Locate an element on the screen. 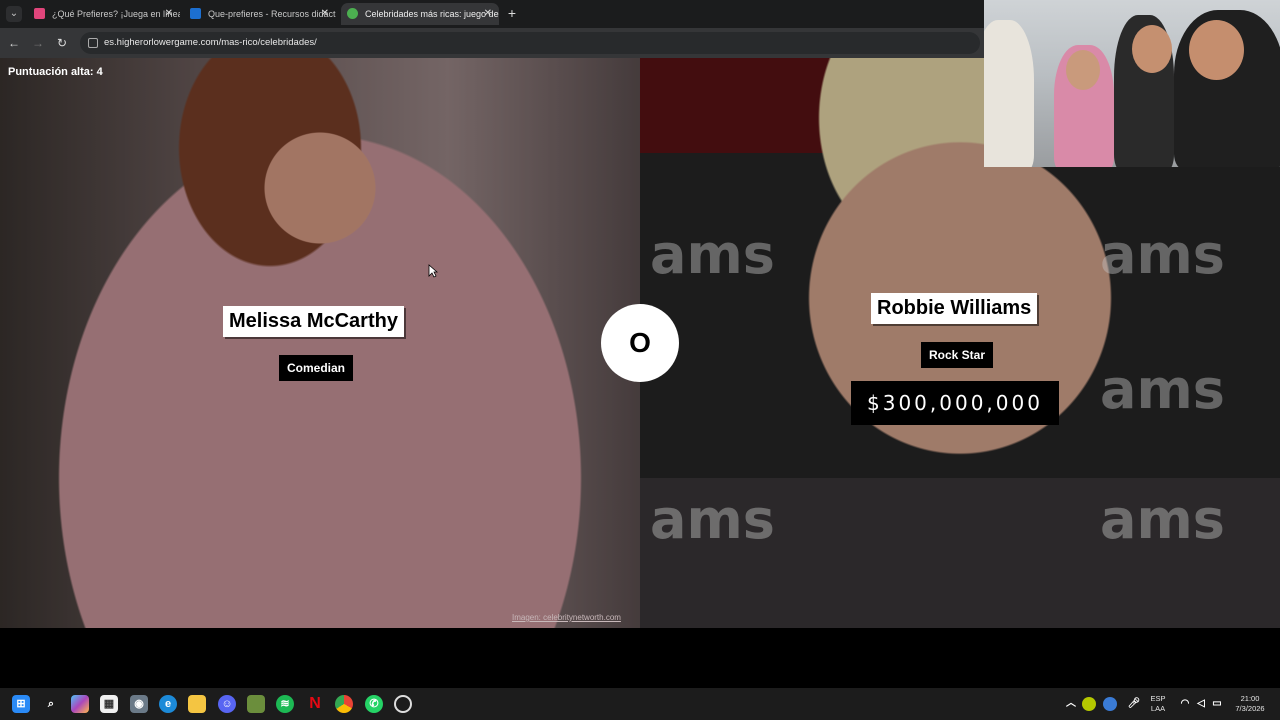  minecraft-icon is located at coordinates (256, 704).